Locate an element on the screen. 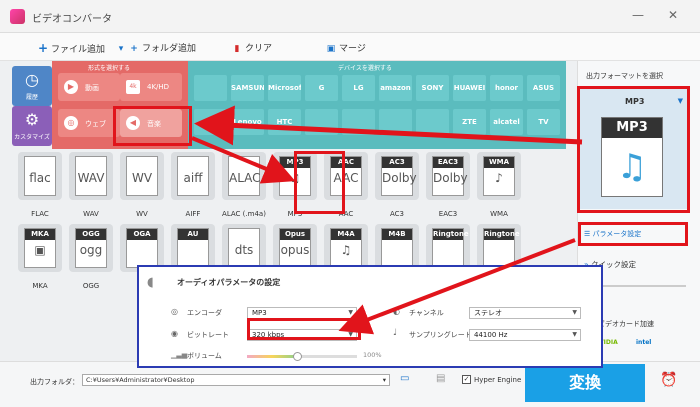 The width and height of the screenshot is (700, 407). device-brand-row1-8: honor is located at coordinates (506, 88).